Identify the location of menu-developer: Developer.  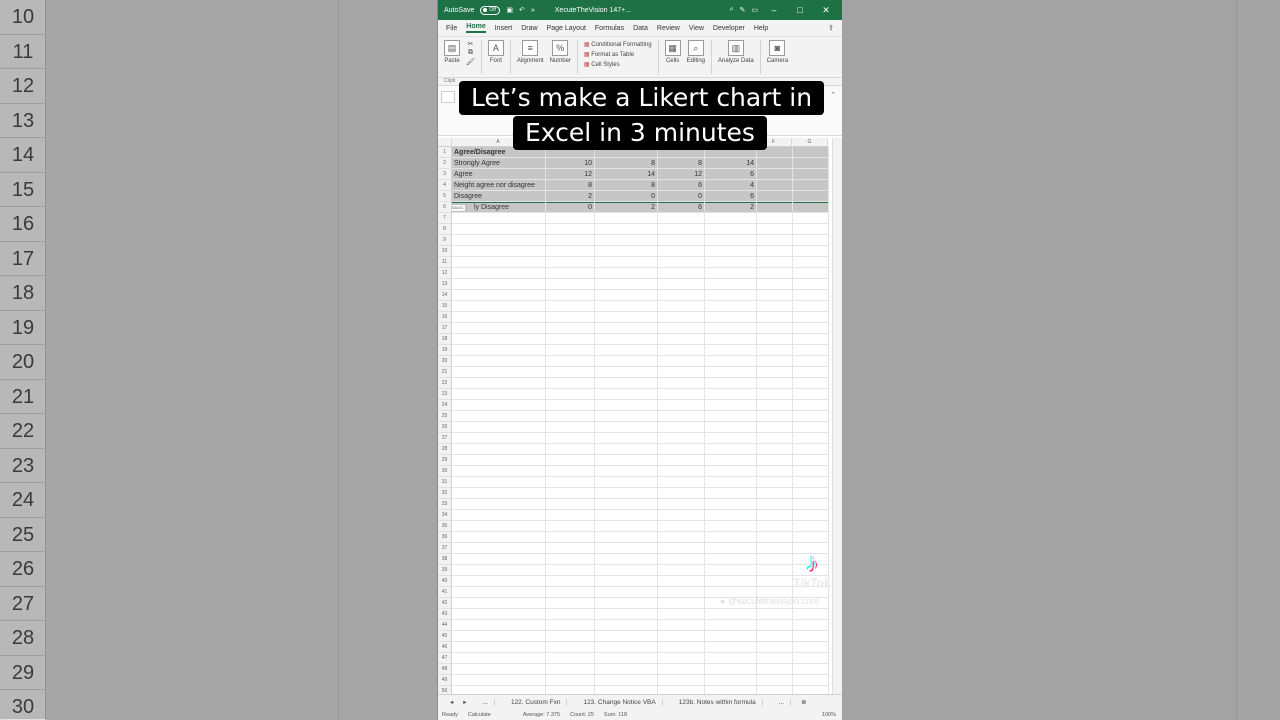
(729, 28).